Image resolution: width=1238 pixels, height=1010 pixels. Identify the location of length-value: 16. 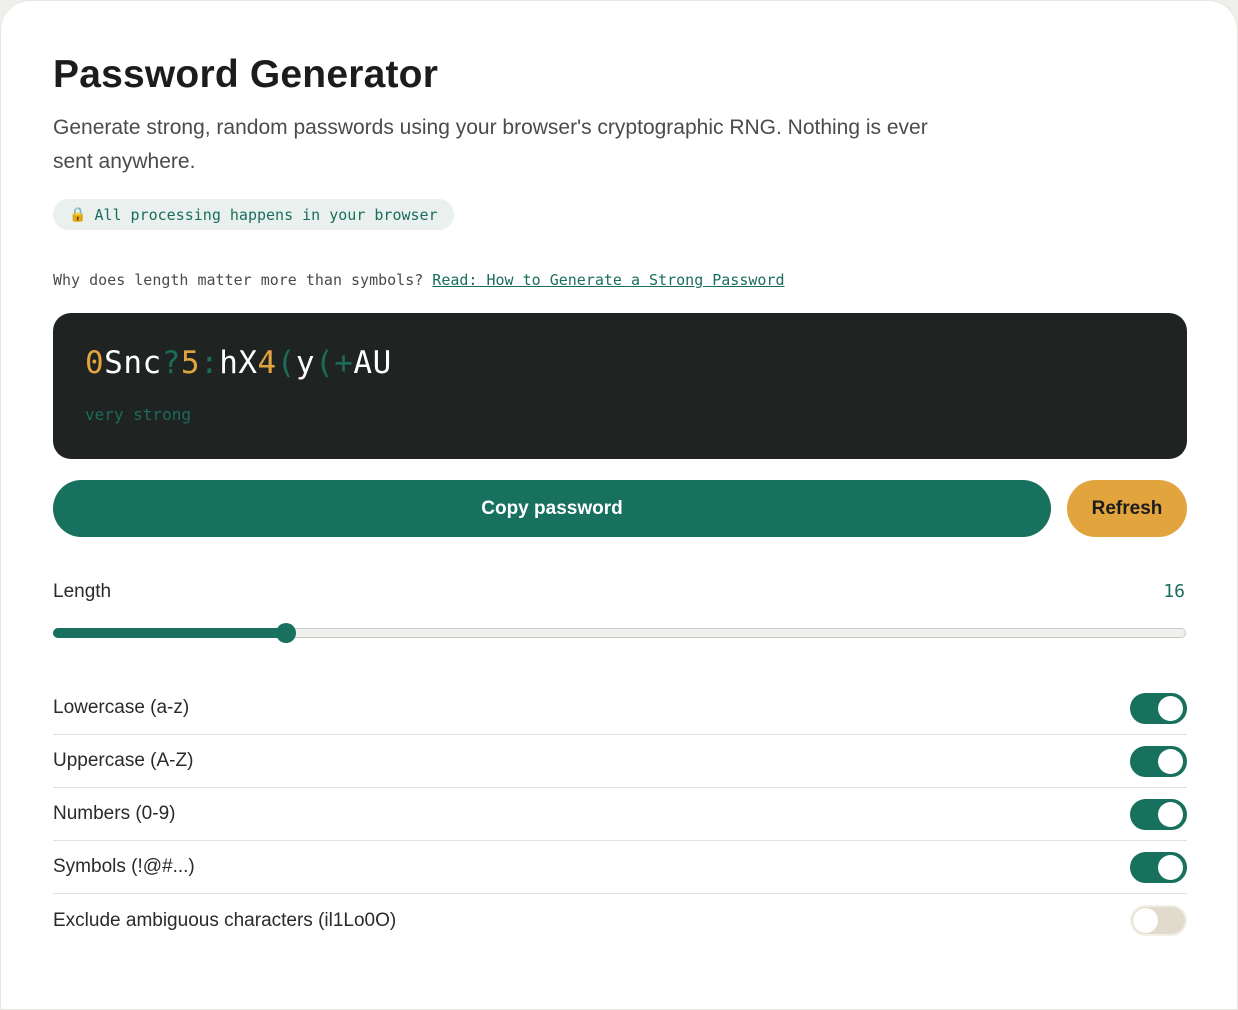
(1174, 591).